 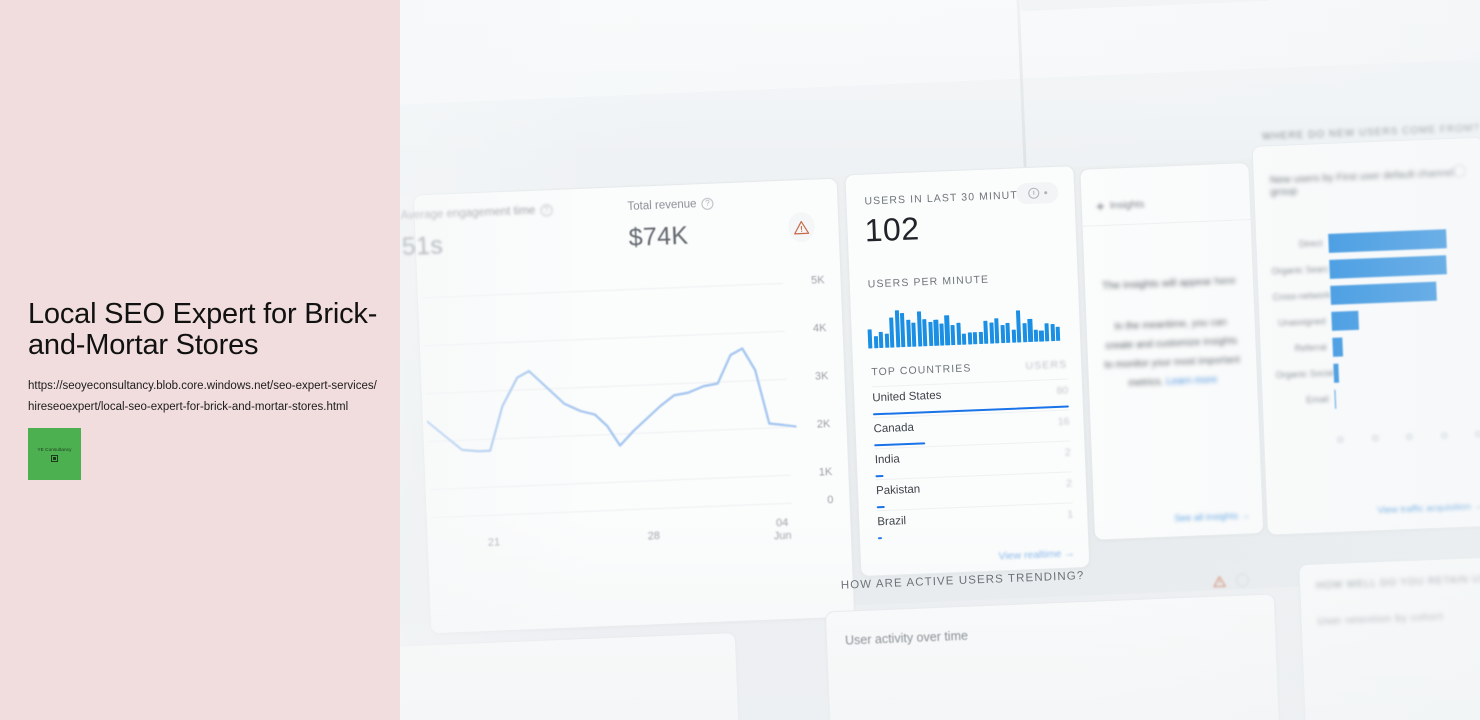 What do you see at coordinates (1310, 244) in the screenshot?
I see `bar-label: Direct` at bounding box center [1310, 244].